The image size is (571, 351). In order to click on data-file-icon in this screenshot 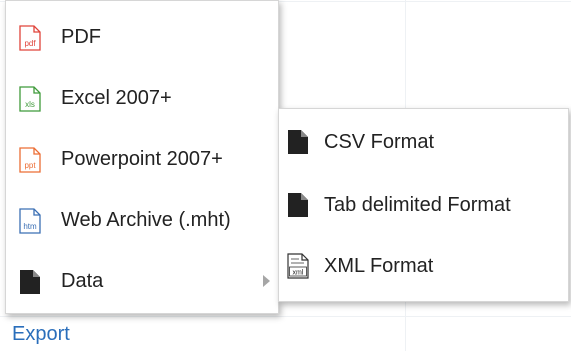, I will do `click(30, 282)`.